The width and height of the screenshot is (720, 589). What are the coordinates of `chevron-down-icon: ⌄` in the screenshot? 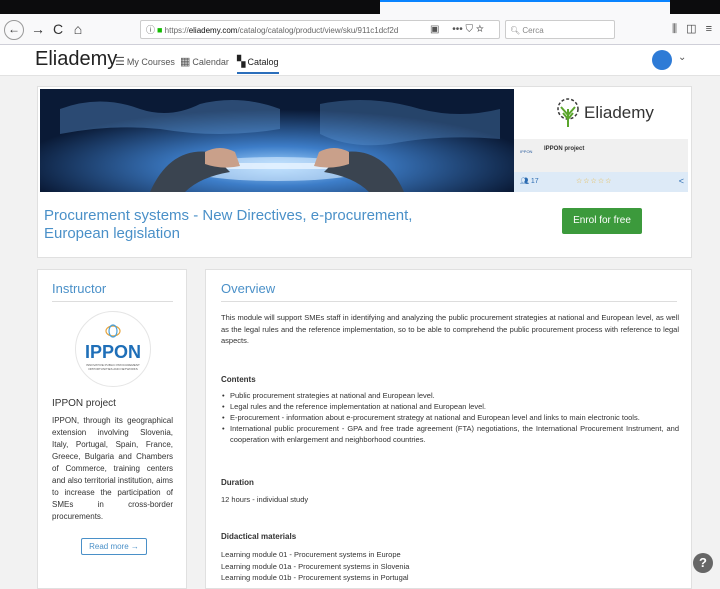 It's located at (682, 57).